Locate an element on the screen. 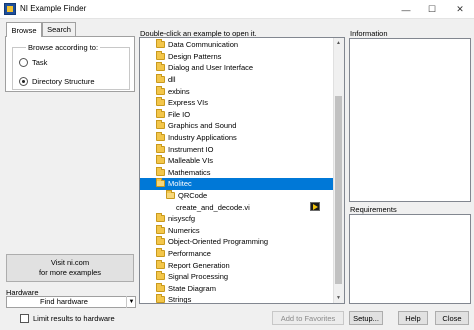  tree-item-label: create_and_decode.vi is located at coordinates (213, 207).